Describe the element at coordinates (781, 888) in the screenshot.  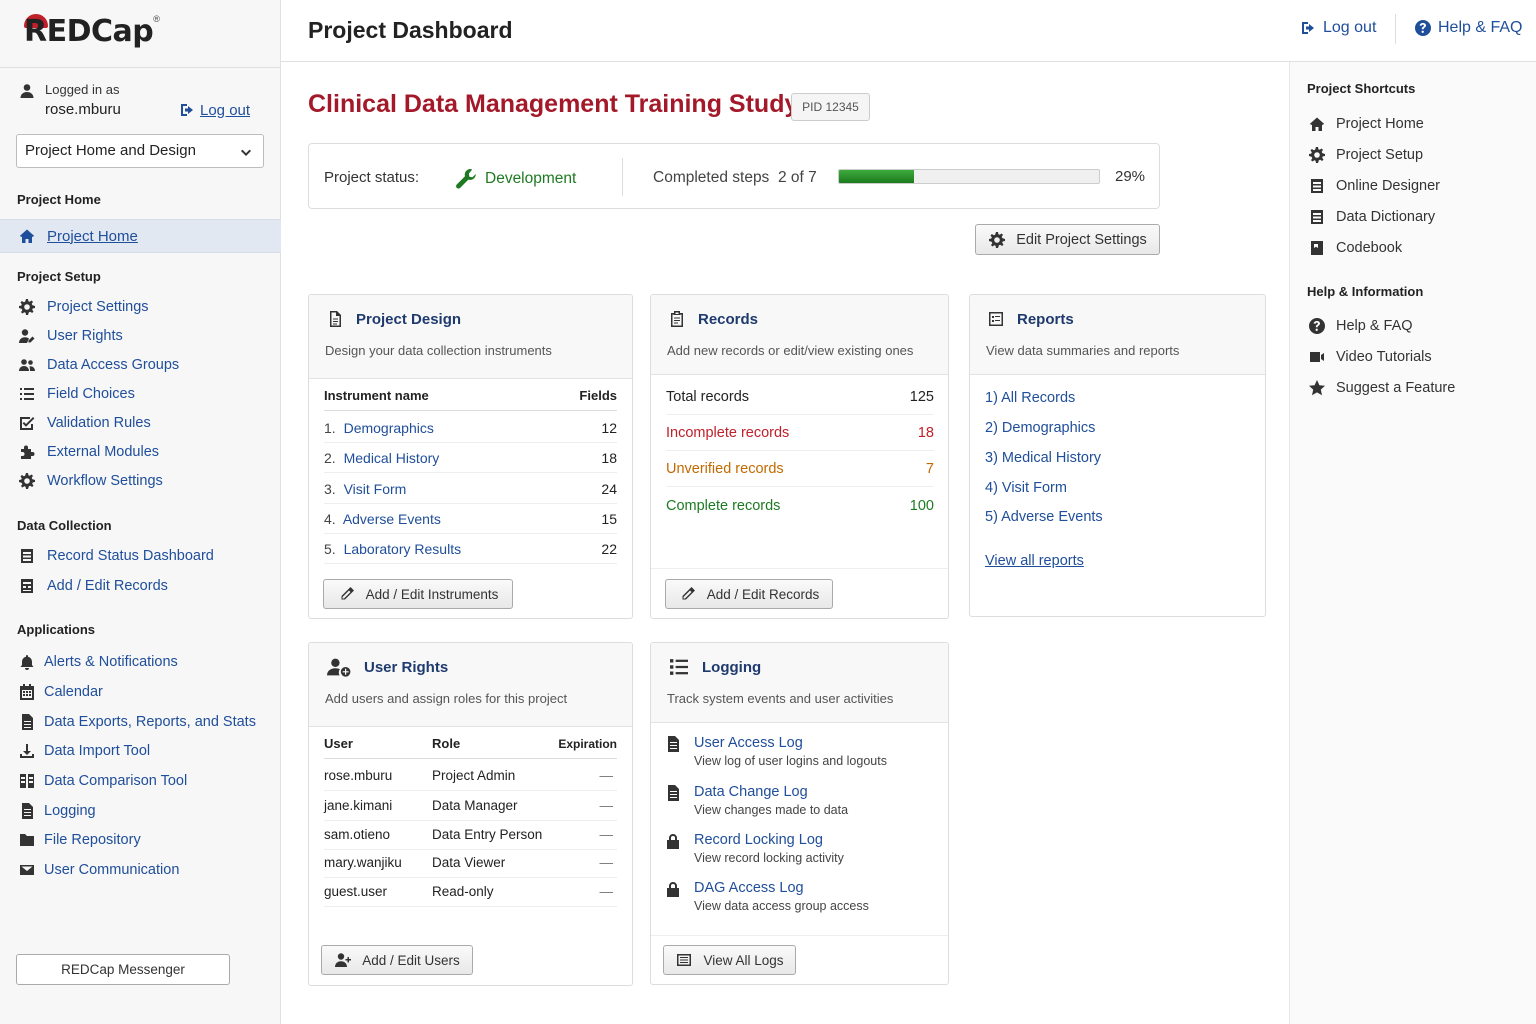
I see `log-title: DAG Access Log` at that location.